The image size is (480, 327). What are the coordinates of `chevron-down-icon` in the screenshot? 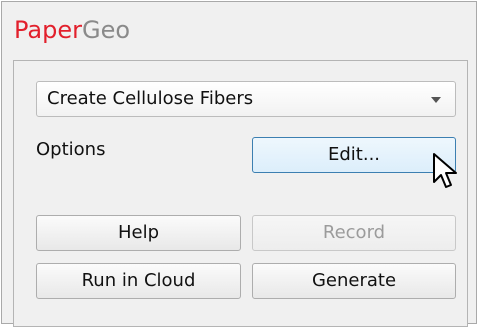 It's located at (436, 100).